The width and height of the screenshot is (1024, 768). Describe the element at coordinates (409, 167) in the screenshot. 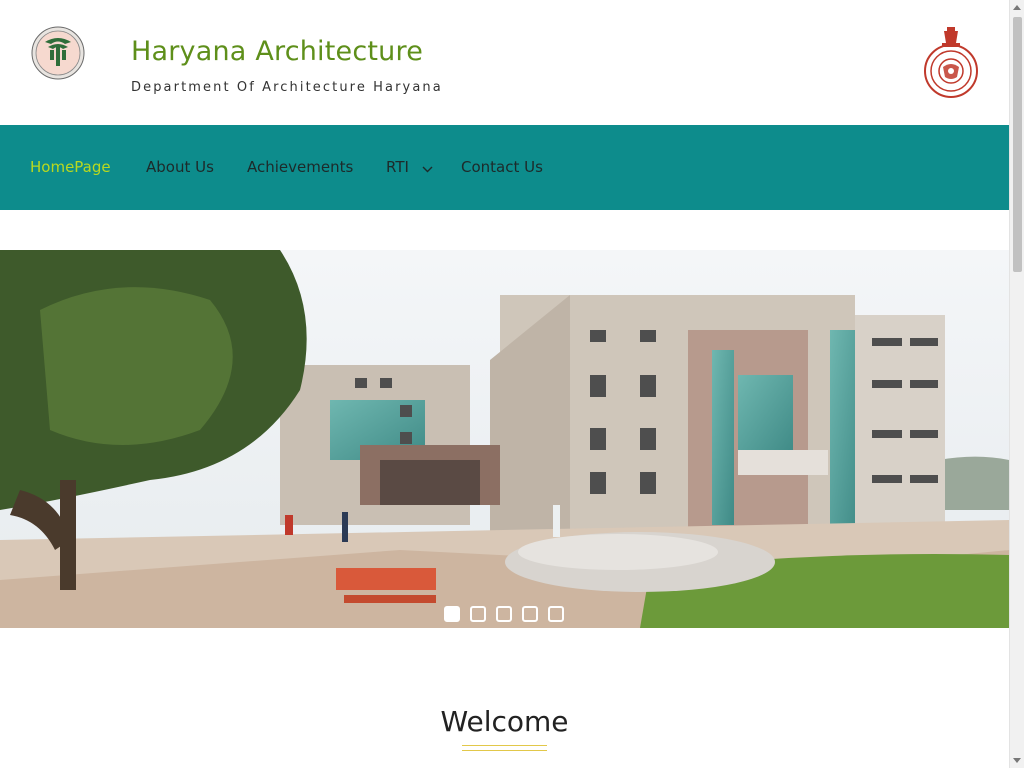

I see `nav-item-rti: RTI` at that location.